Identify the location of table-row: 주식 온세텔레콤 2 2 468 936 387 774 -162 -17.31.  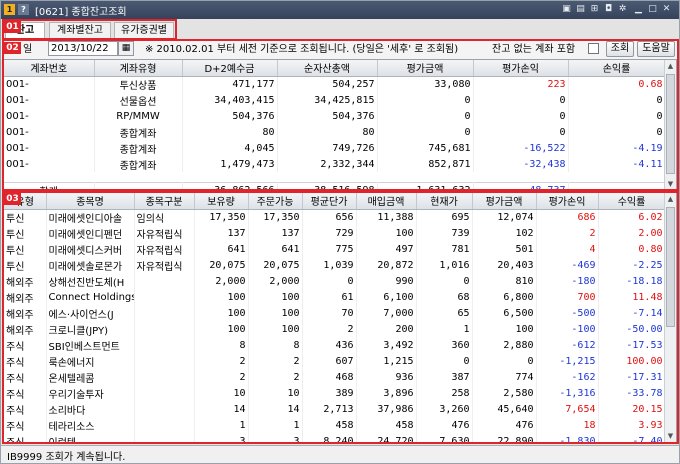
(335, 377).